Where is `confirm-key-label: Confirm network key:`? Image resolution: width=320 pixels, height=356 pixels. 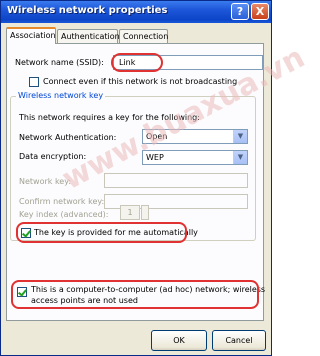
confirm-key-label: Confirm network key: is located at coordinates (62, 201).